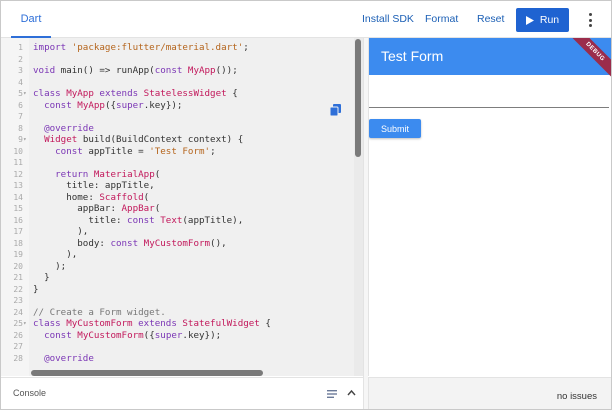 The image size is (612, 410). I want to click on line-number: 14, so click(18, 197).